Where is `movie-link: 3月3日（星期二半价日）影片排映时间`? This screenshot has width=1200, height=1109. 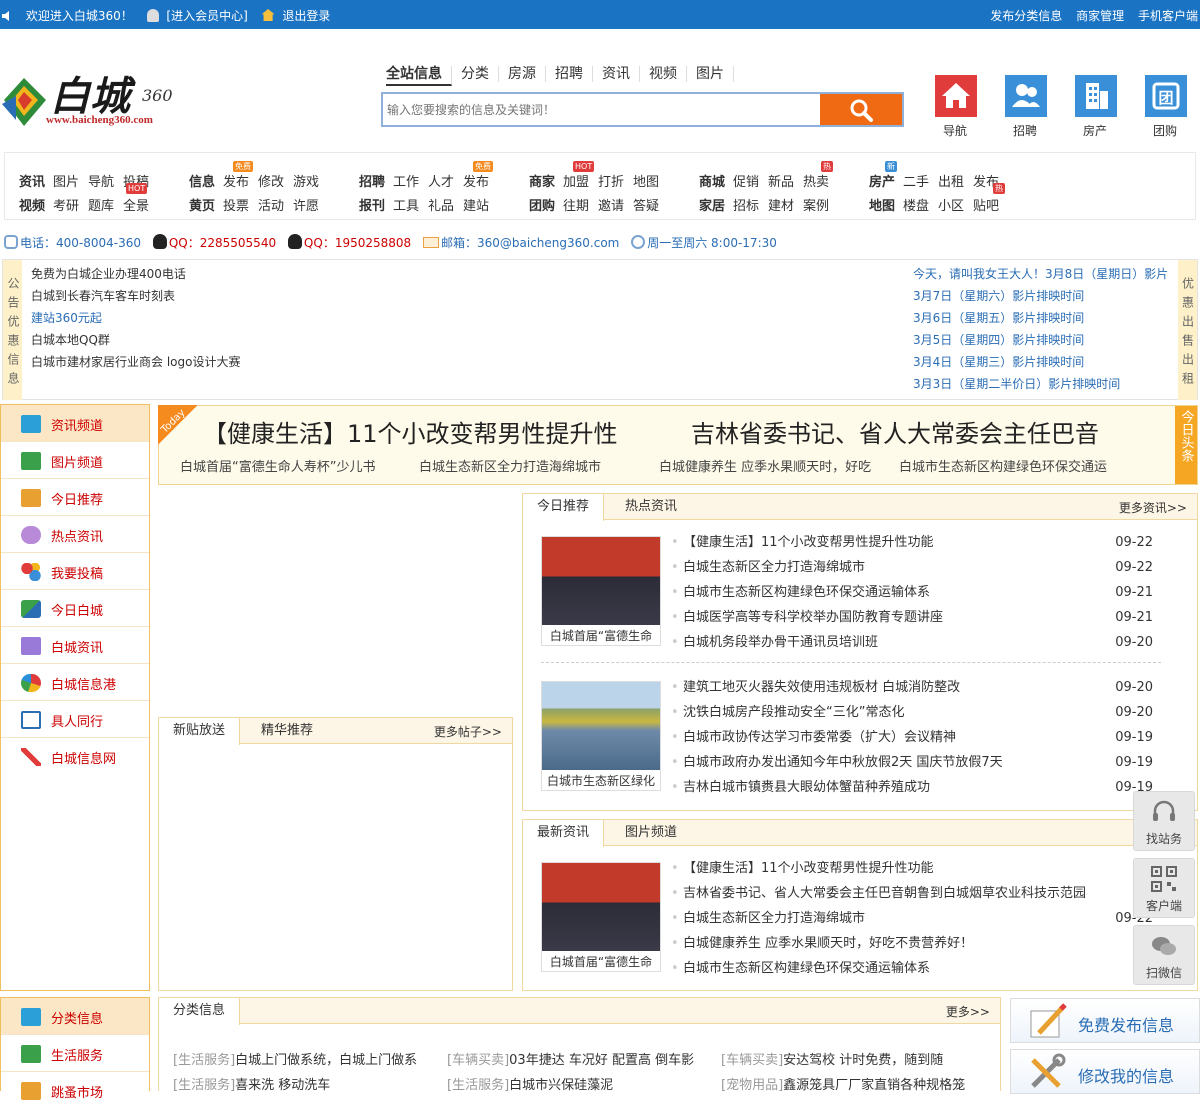 movie-link: 3月3日（星期二半价日）影片排映时间 is located at coordinates (1016, 384).